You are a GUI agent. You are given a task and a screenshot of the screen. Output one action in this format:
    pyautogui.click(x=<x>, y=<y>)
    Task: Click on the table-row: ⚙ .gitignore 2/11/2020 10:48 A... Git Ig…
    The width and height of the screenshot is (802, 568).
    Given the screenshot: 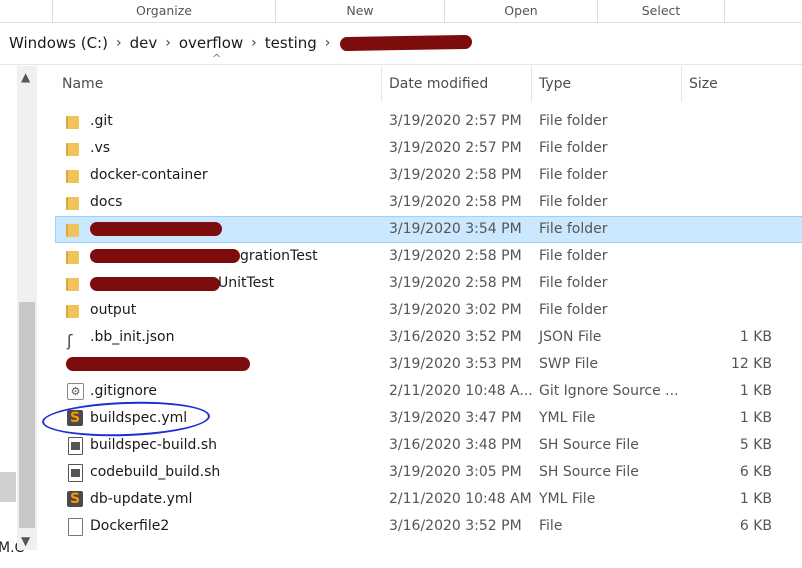 What is the action you would take?
    pyautogui.click(x=429, y=391)
    